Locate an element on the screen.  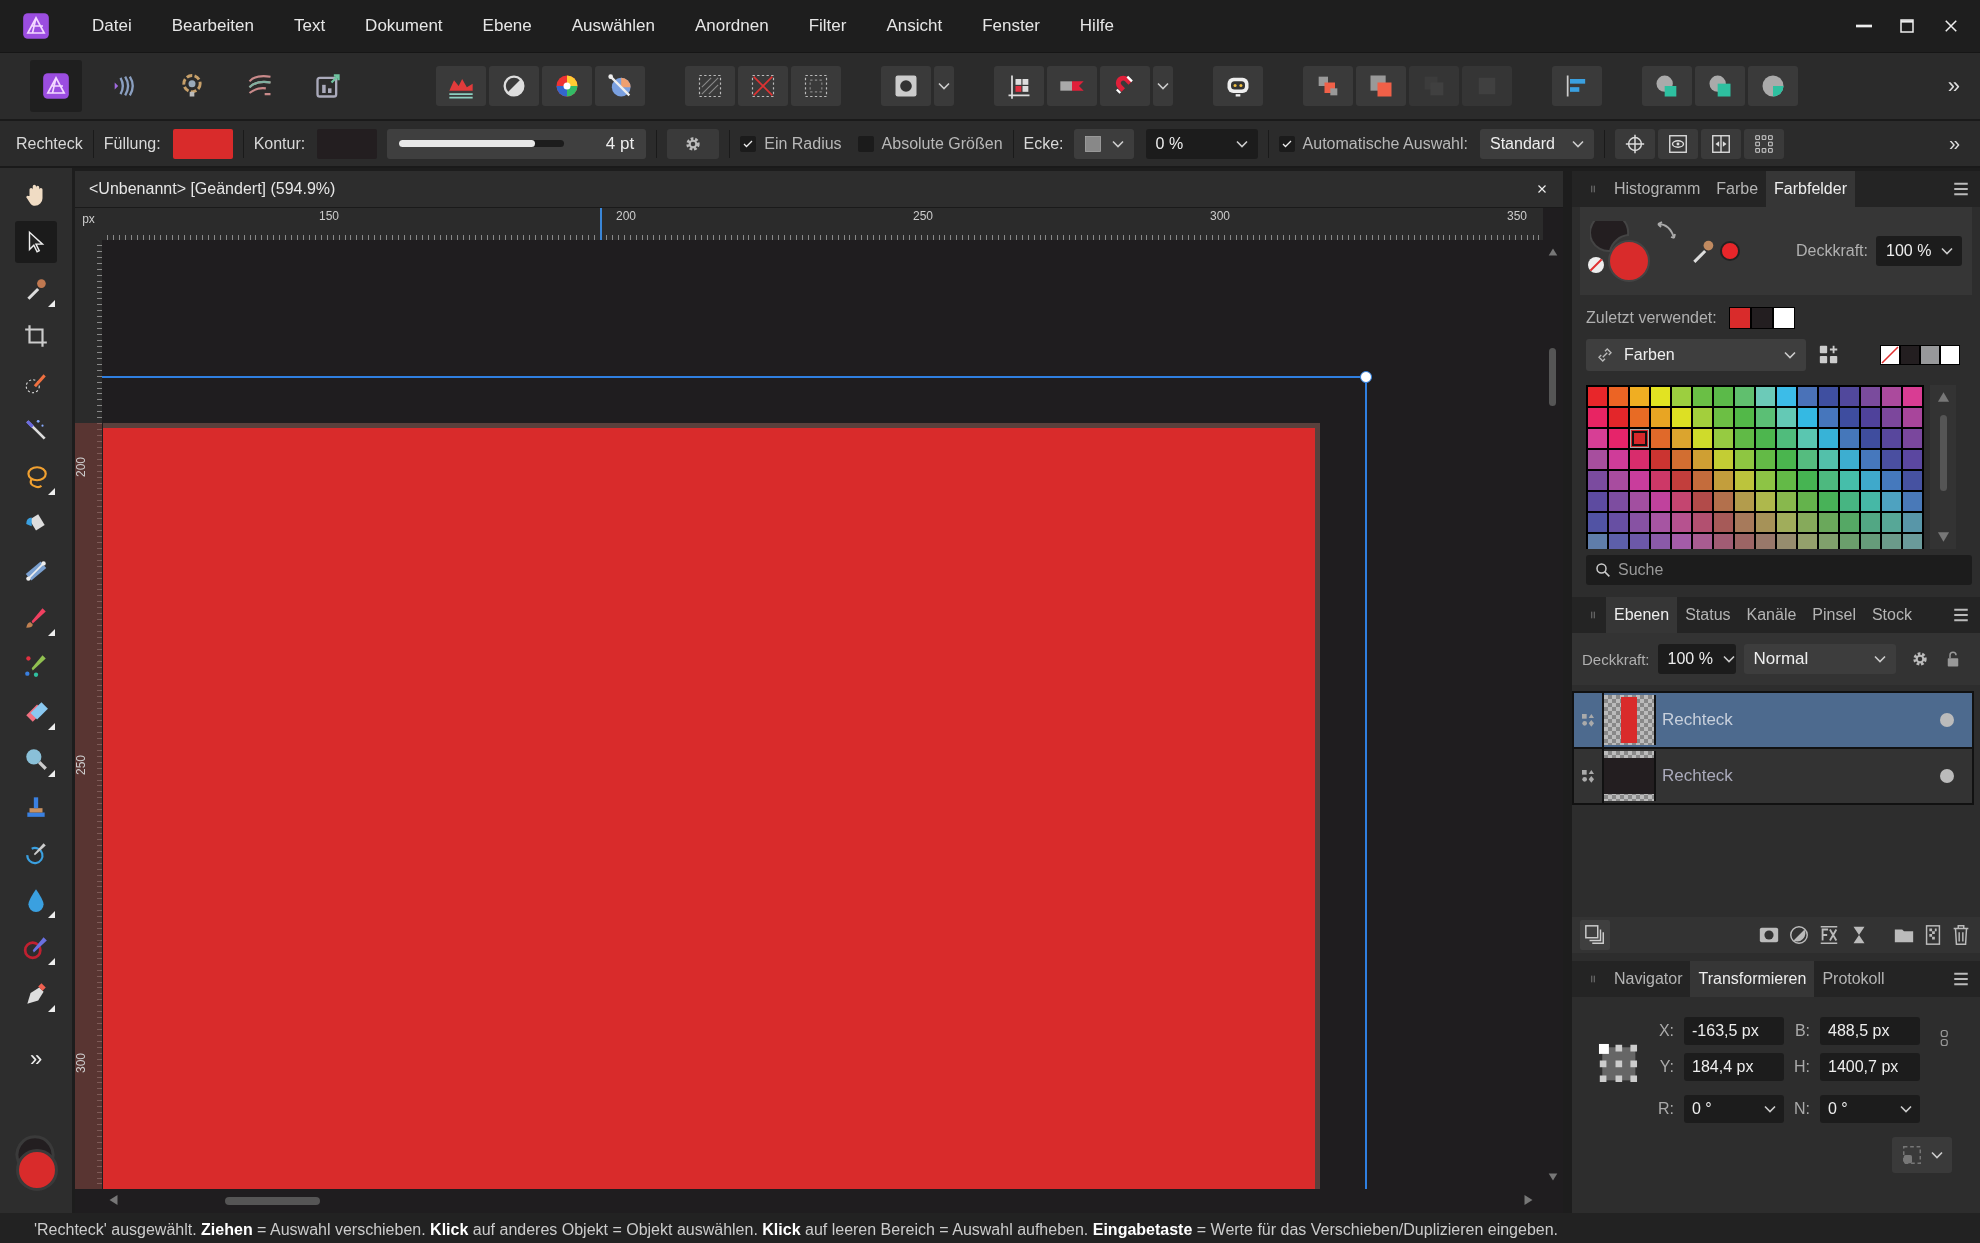
value-field: 1400,7 px is located at coordinates (1870, 1067).